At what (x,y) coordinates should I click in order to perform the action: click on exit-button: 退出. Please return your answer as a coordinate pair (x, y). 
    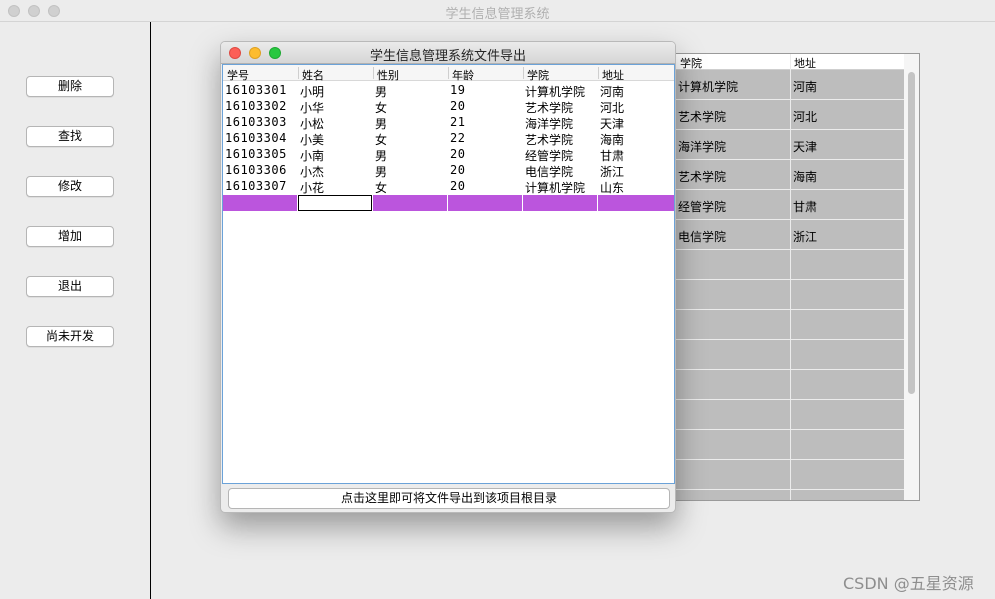
    Looking at the image, I should click on (70, 286).